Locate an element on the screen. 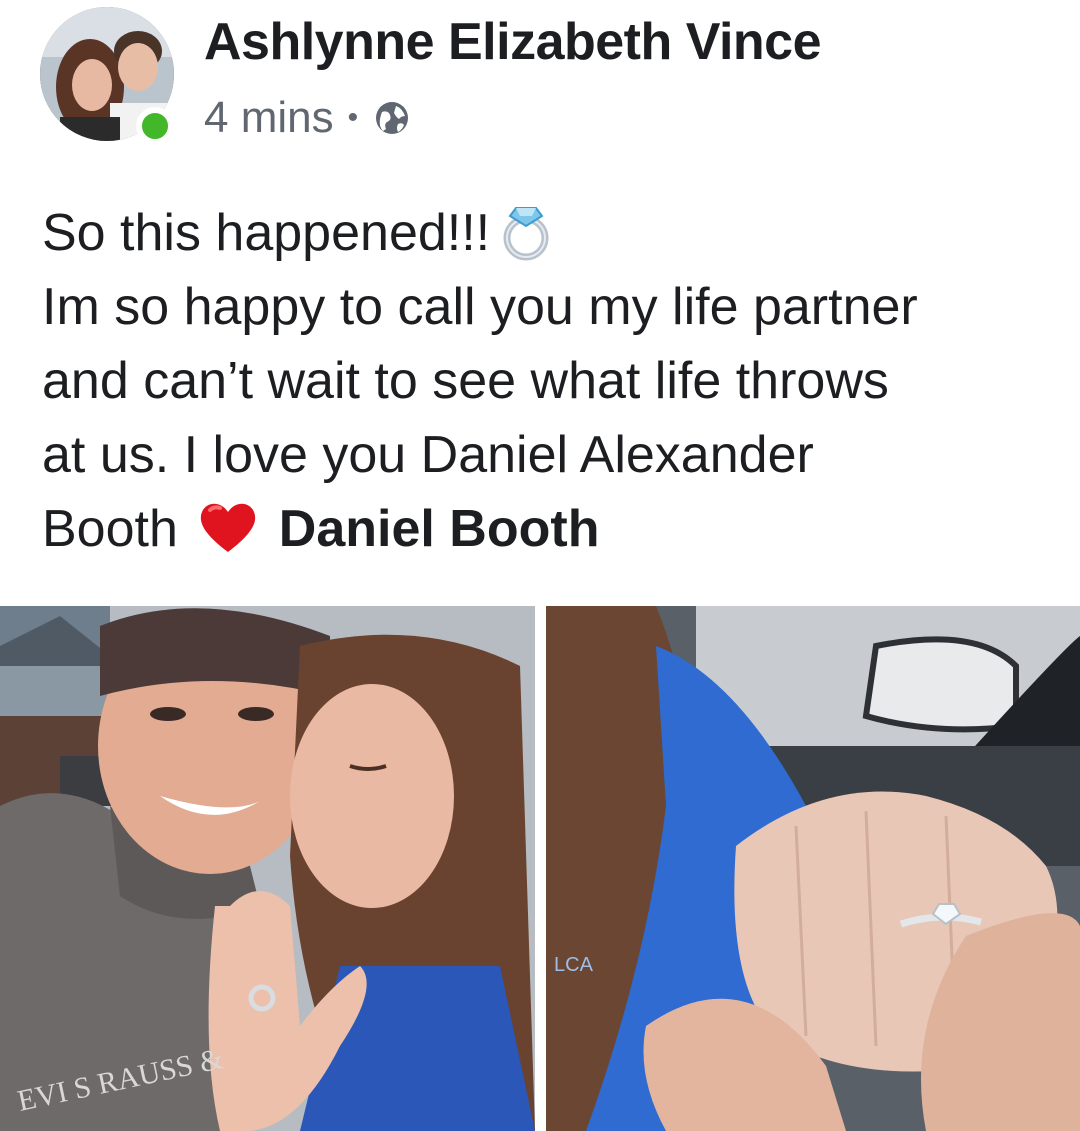 This screenshot has width=1080, height=1131. post-text-line-3: and can’t wait to see what life throws is located at coordinates (465, 381).